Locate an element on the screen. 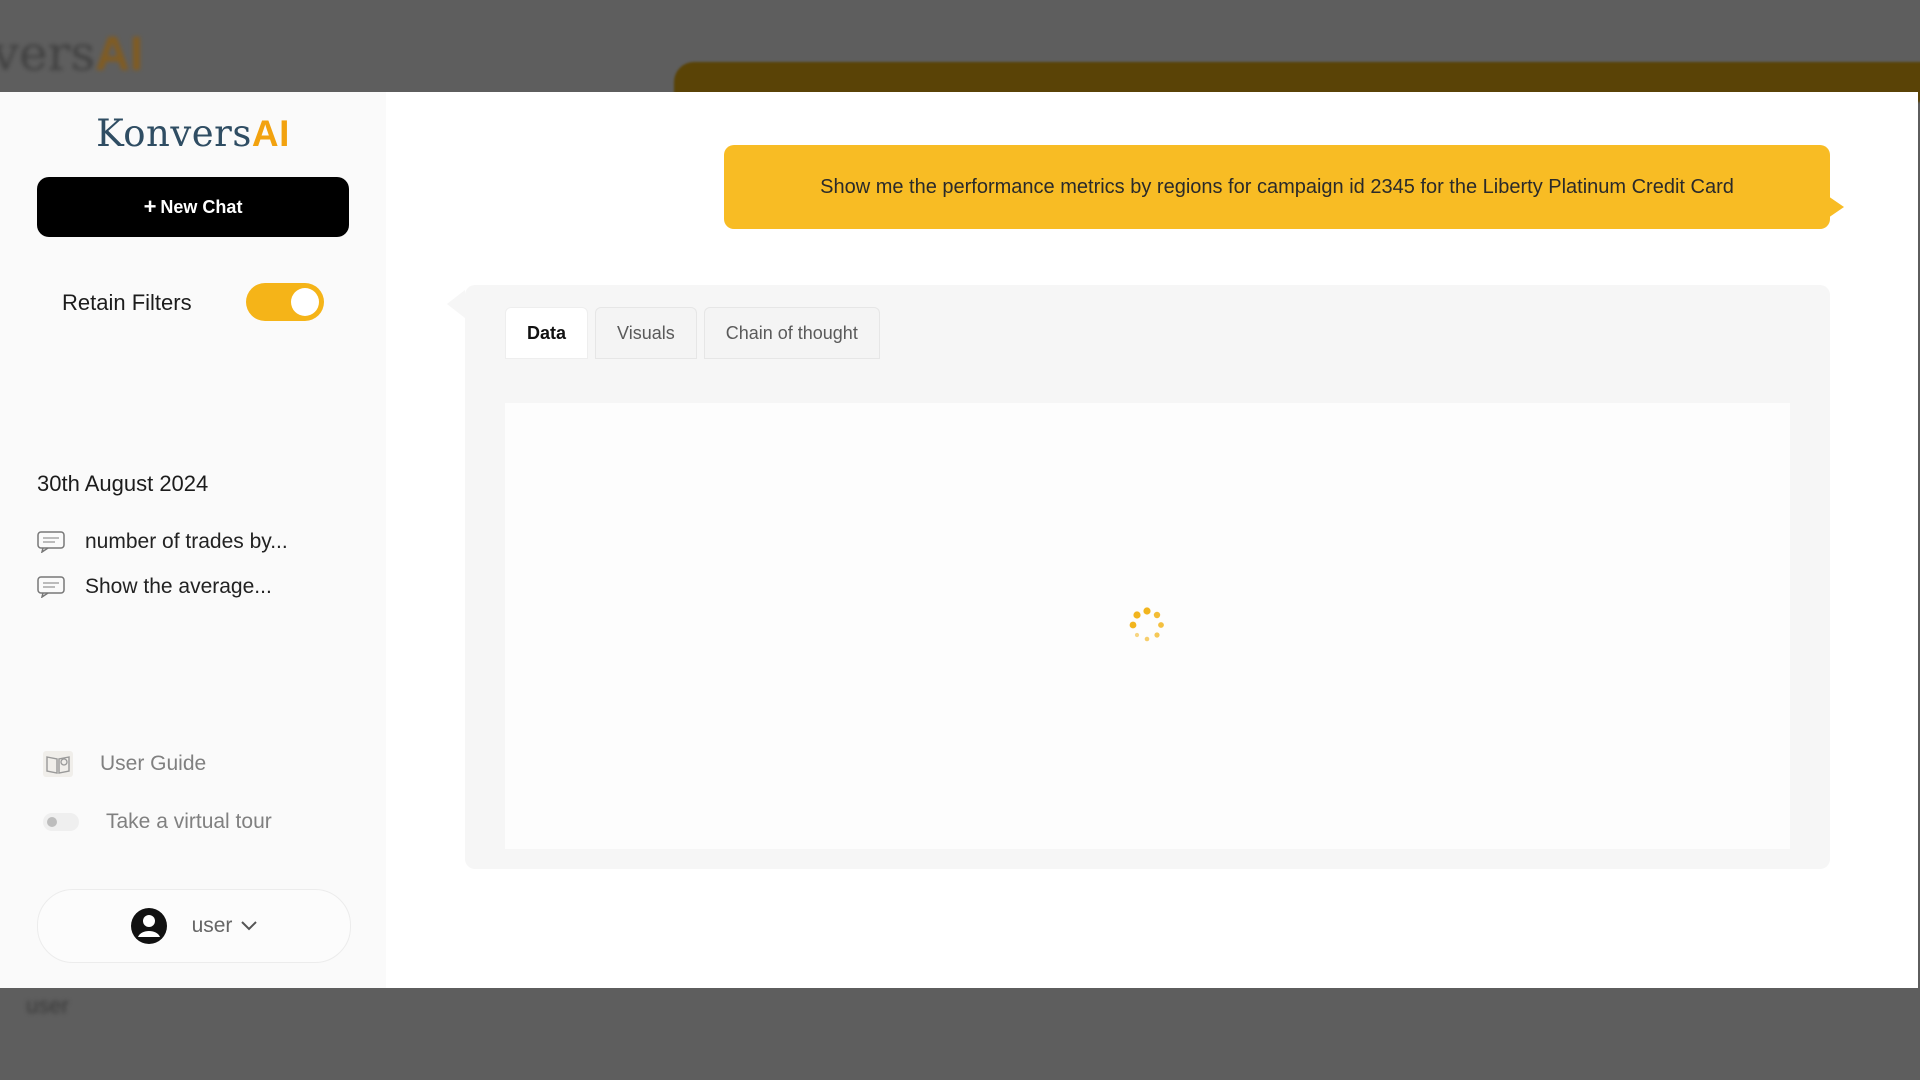  response-tabs: Data Visuals Chain of thought is located at coordinates (696, 333).